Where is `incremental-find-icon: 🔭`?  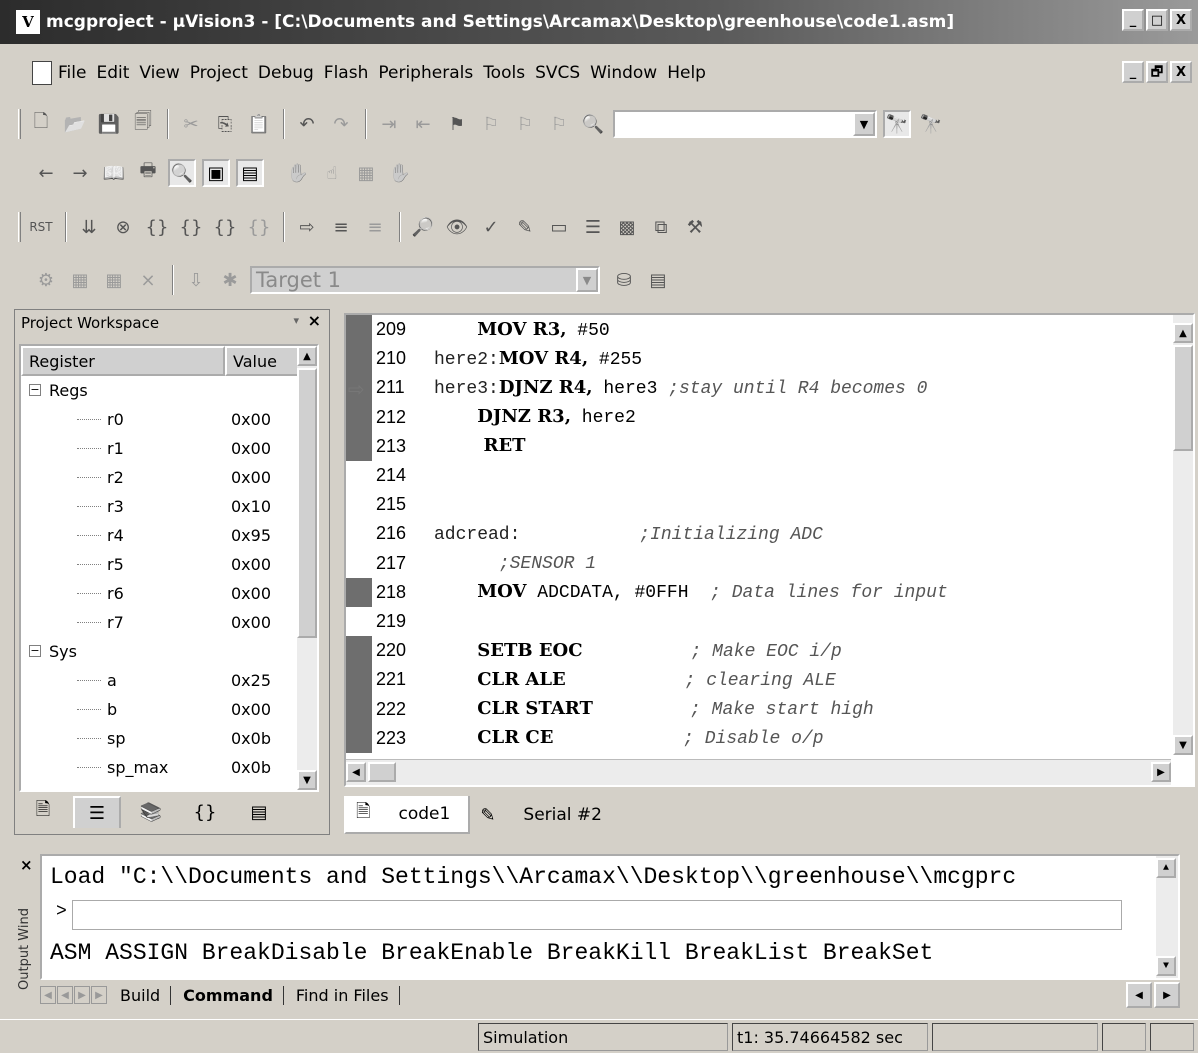 incremental-find-icon: 🔭 is located at coordinates (931, 124).